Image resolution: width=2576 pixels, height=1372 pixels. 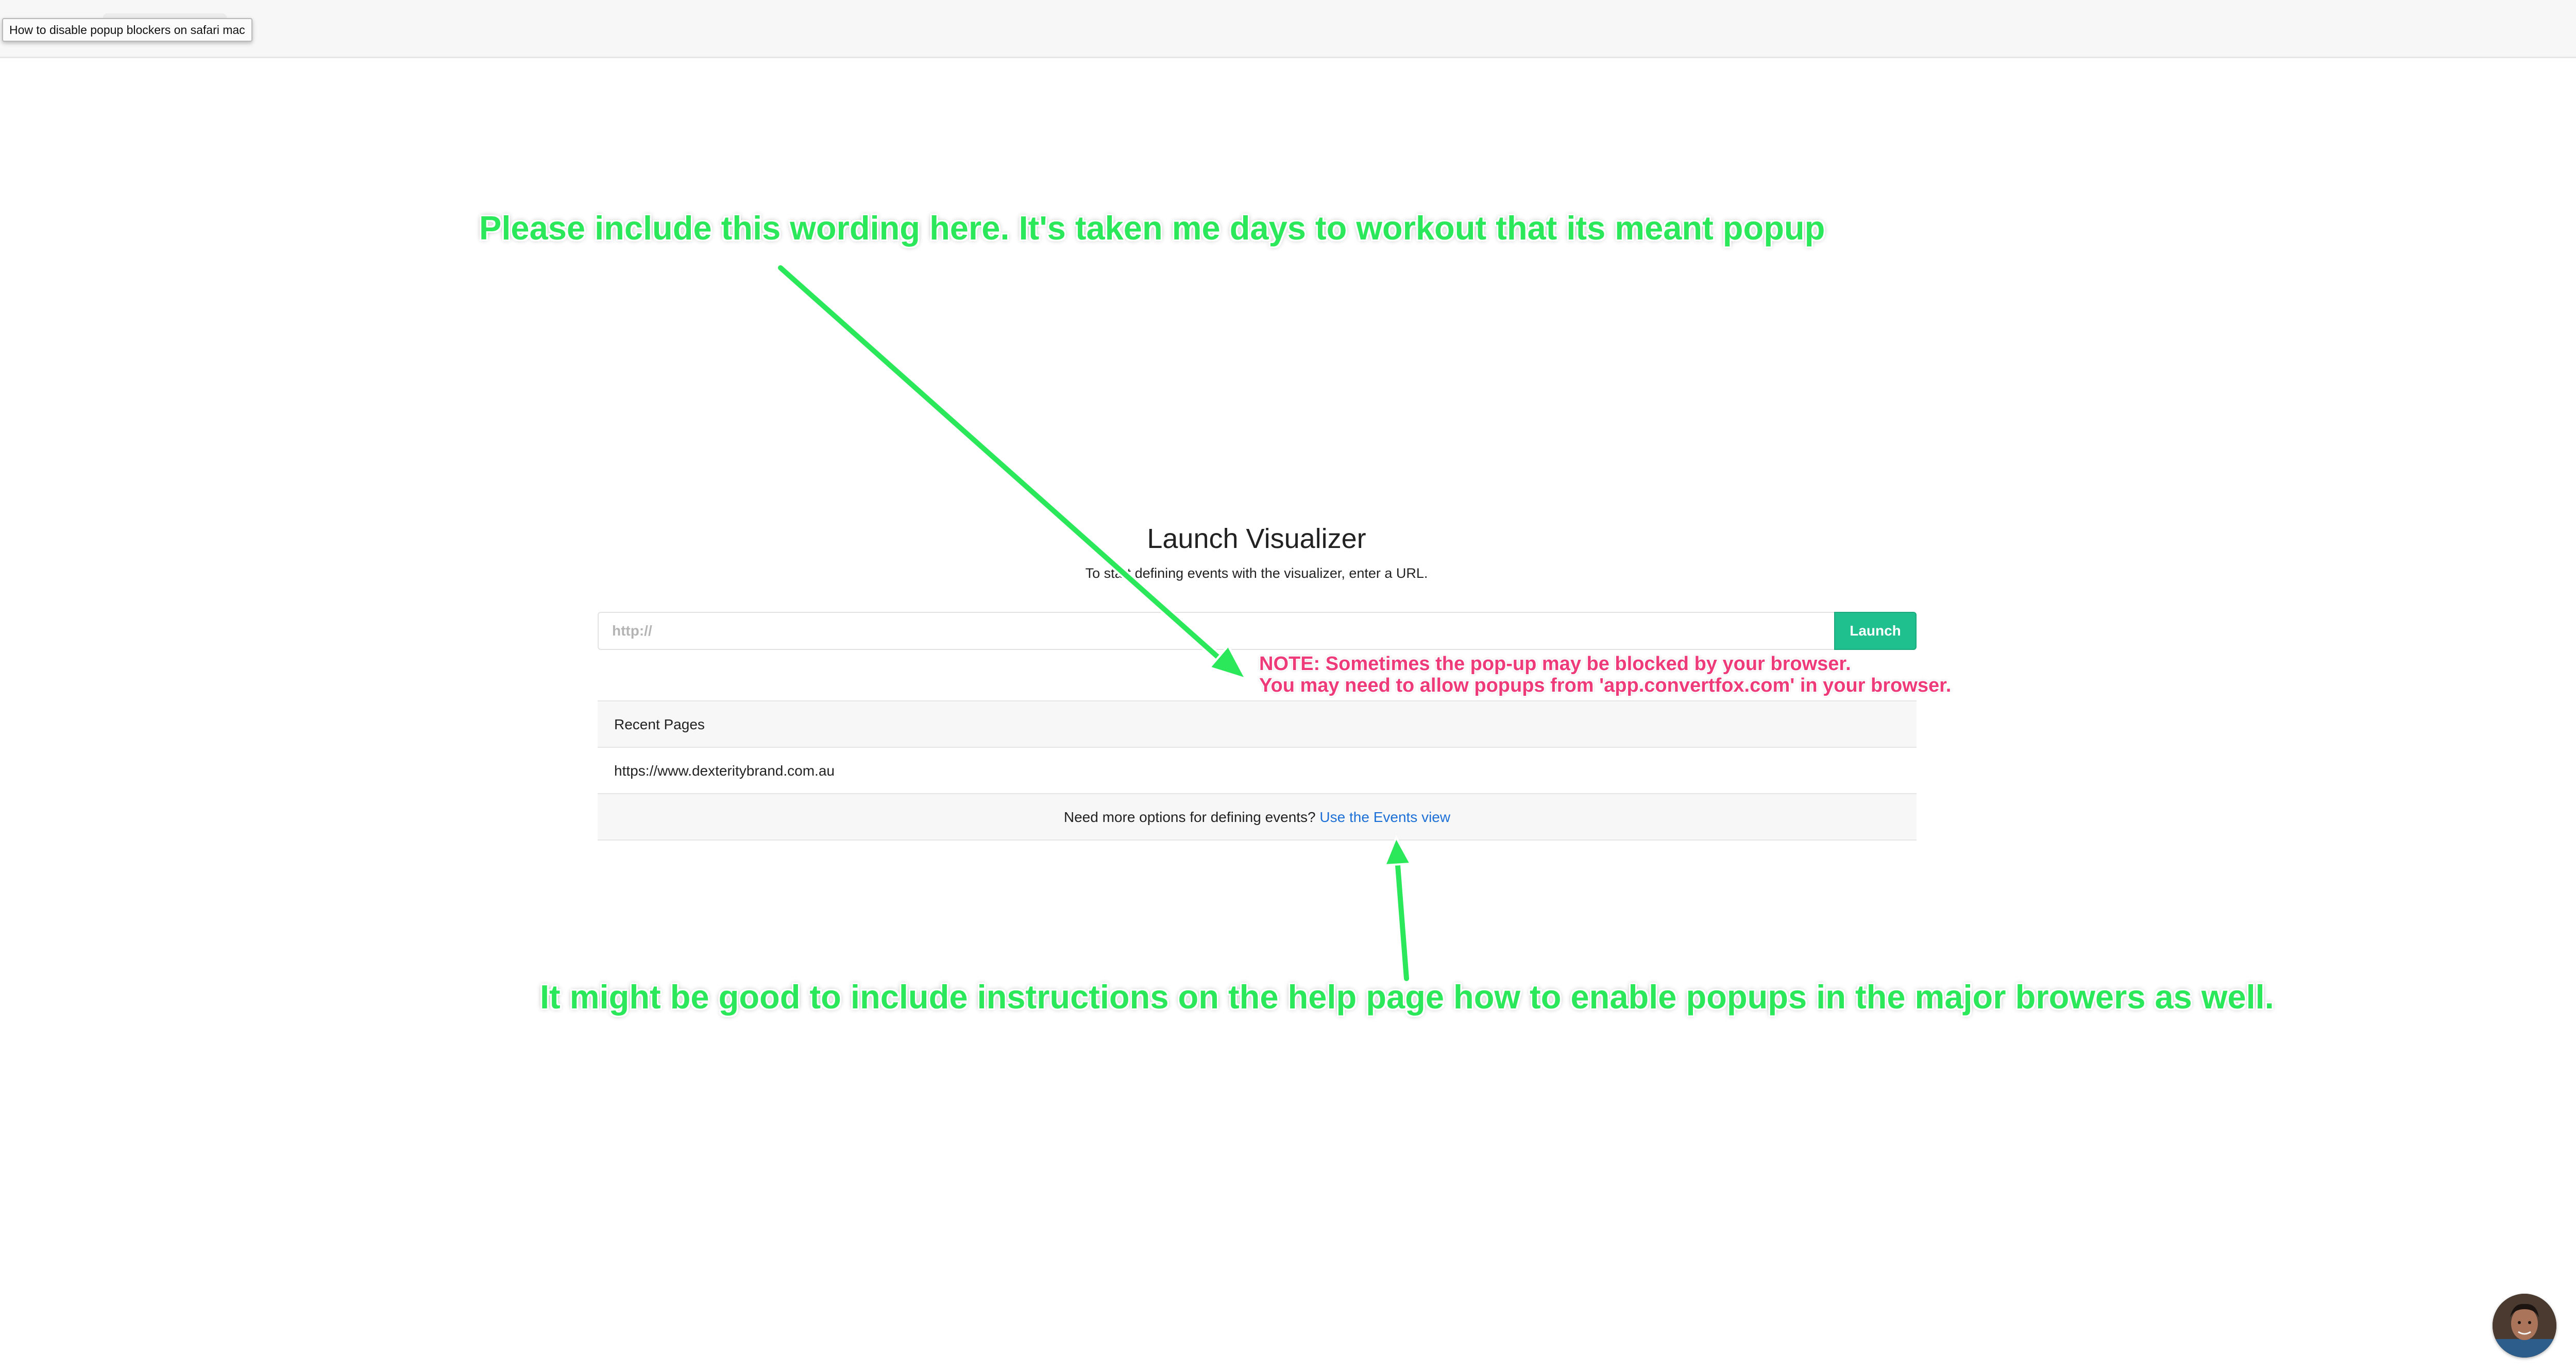 What do you see at coordinates (1012, 472) in the screenshot?
I see `arrow-top` at bounding box center [1012, 472].